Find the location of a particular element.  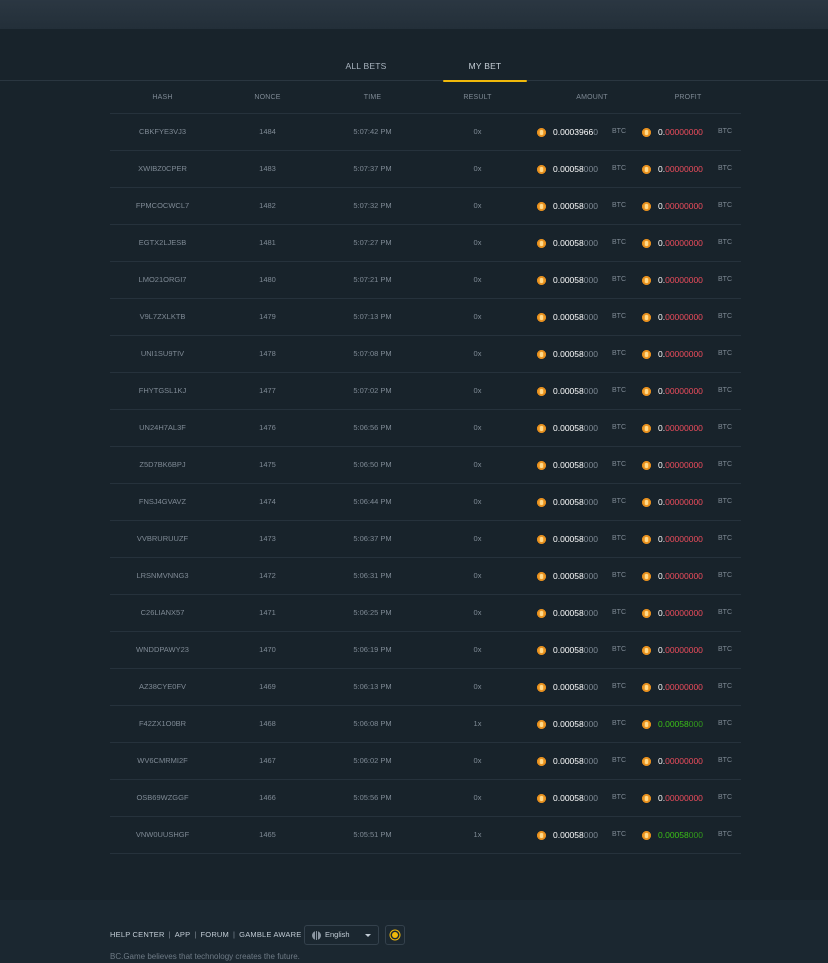

bet-hash: VNW0UUSHGF is located at coordinates (162, 835).